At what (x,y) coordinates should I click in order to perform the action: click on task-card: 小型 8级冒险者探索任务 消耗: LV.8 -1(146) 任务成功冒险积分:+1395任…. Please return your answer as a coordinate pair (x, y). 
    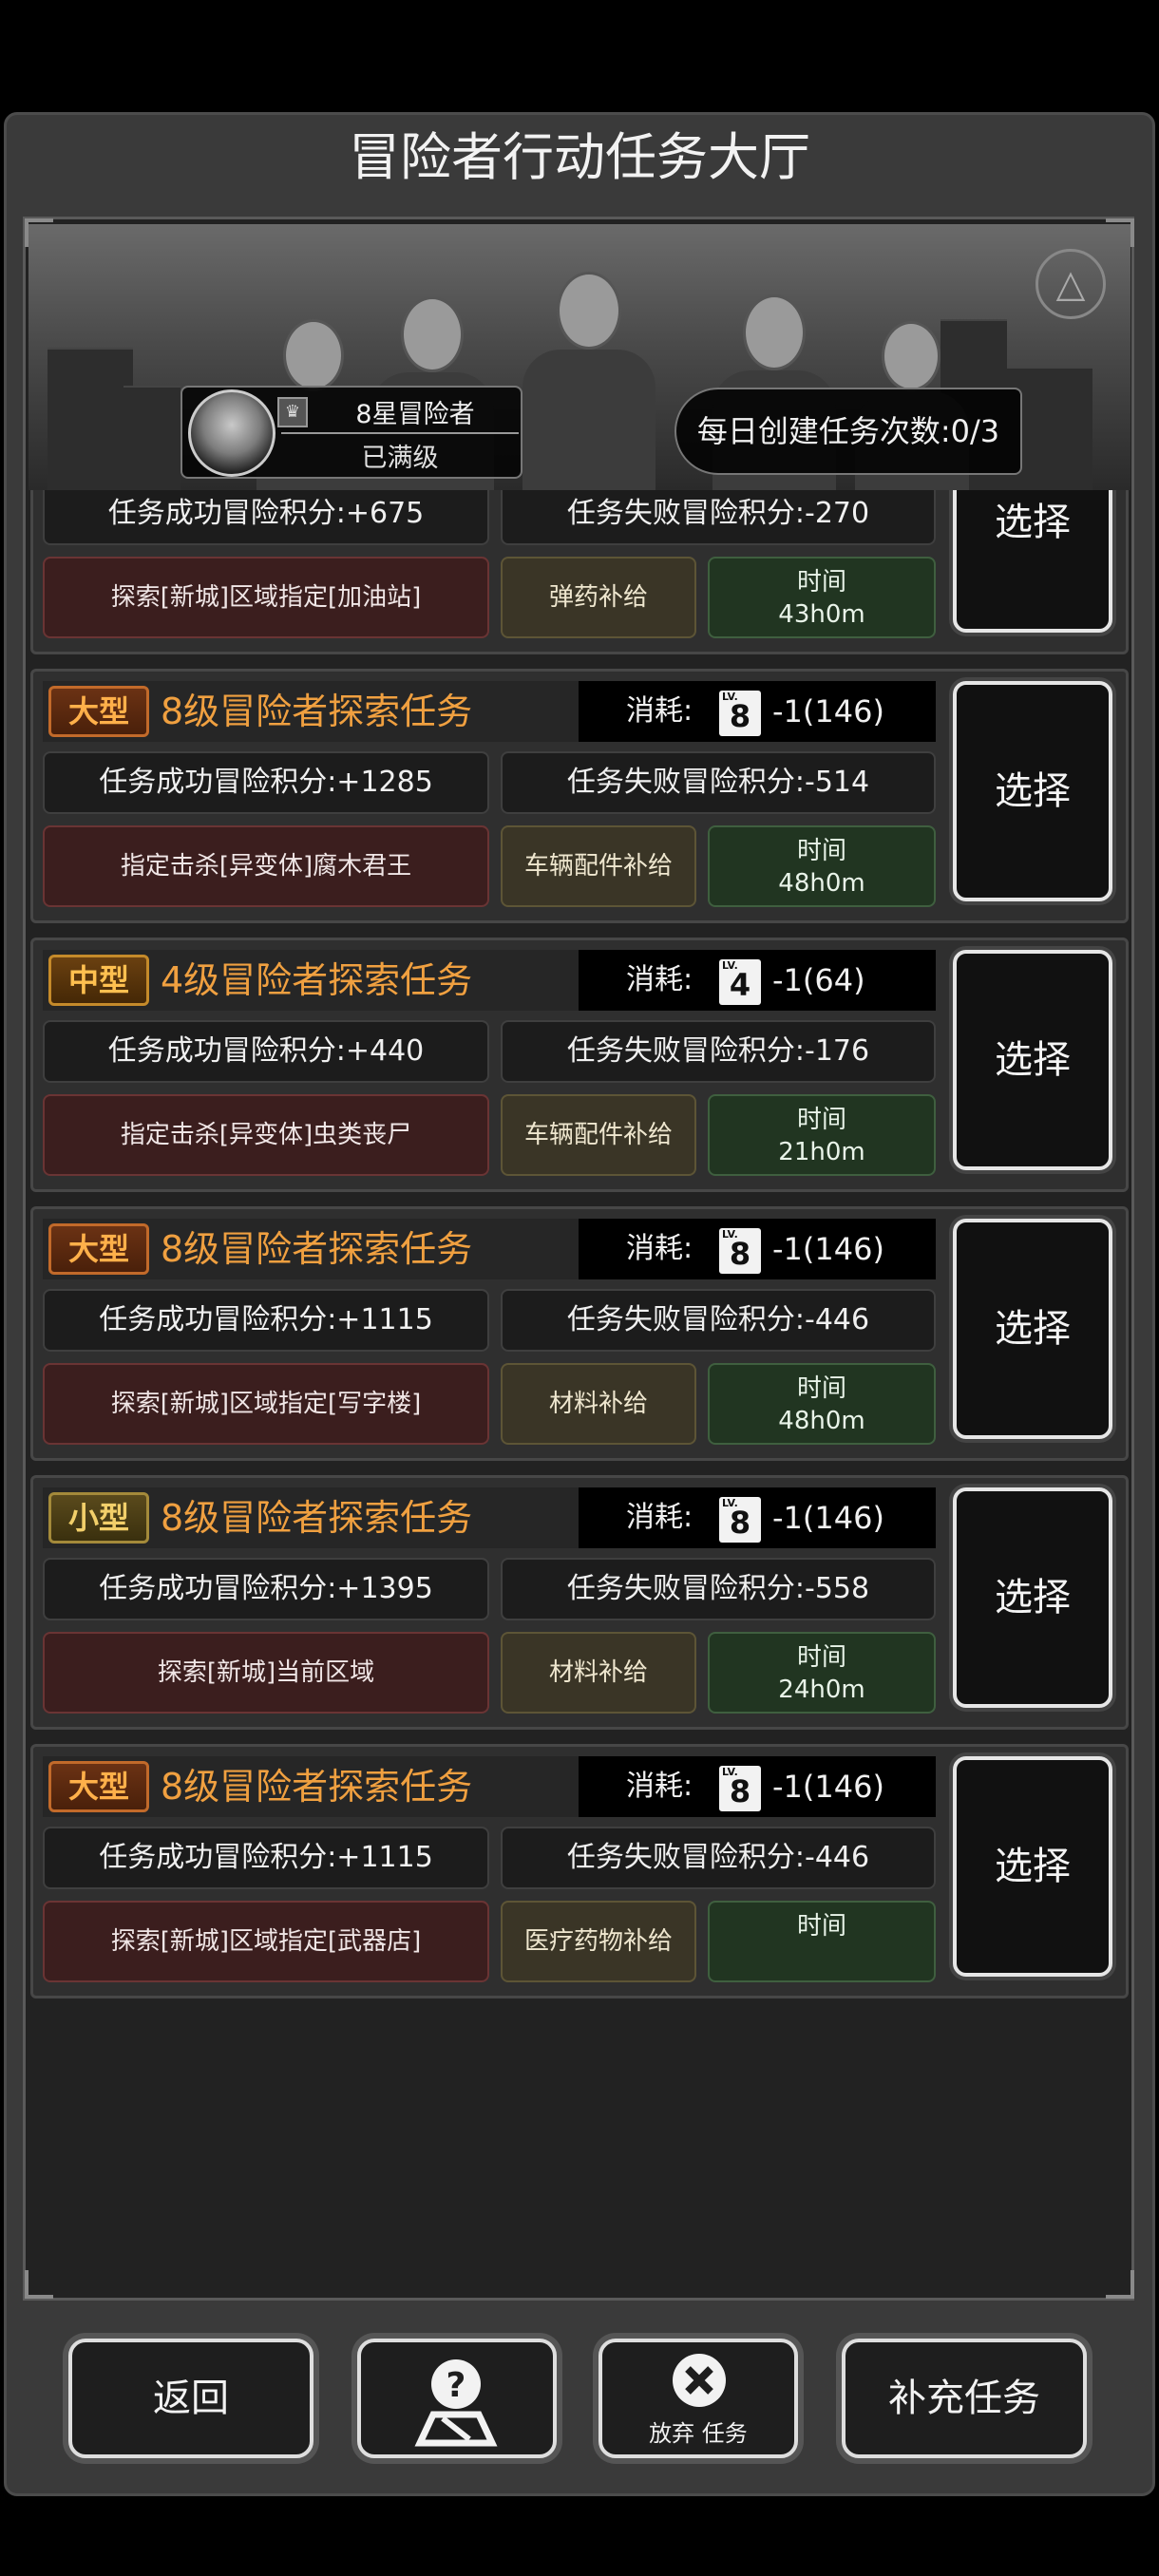
    Looking at the image, I should click on (579, 1602).